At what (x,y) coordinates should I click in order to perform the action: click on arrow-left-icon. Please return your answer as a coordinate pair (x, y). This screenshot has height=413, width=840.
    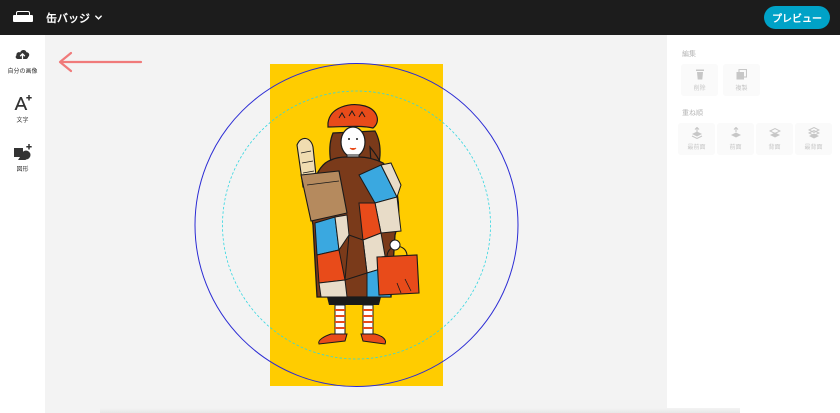
    Looking at the image, I should click on (100, 62).